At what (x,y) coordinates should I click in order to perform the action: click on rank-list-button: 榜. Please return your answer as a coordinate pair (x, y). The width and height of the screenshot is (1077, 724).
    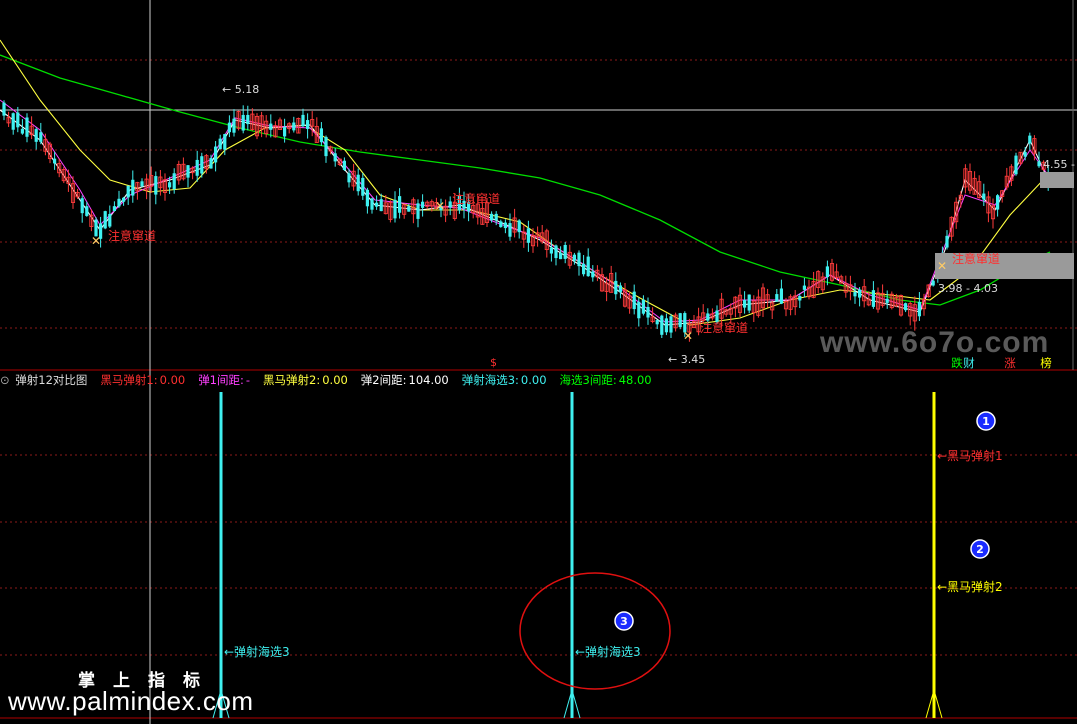
    Looking at the image, I should click on (1046, 363).